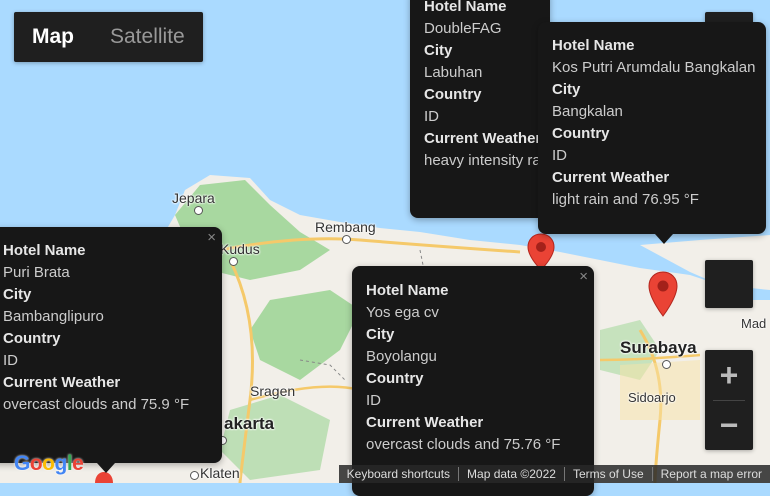  What do you see at coordinates (147, 37) in the screenshot?
I see `map-type-satellite-button: Satellite` at bounding box center [147, 37].